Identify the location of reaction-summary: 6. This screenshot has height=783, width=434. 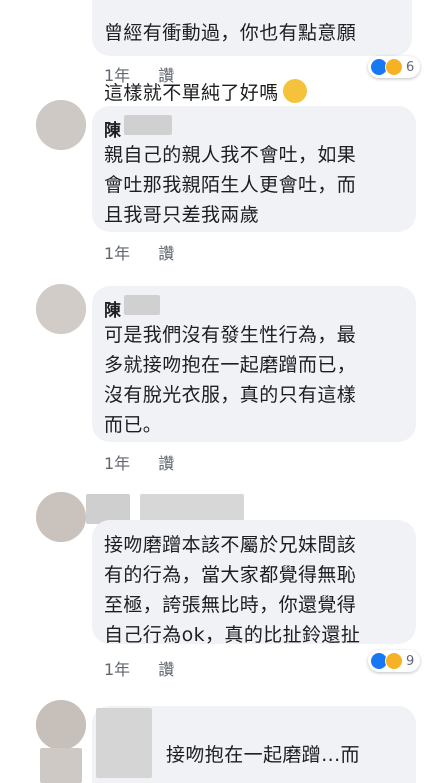
(394, 67).